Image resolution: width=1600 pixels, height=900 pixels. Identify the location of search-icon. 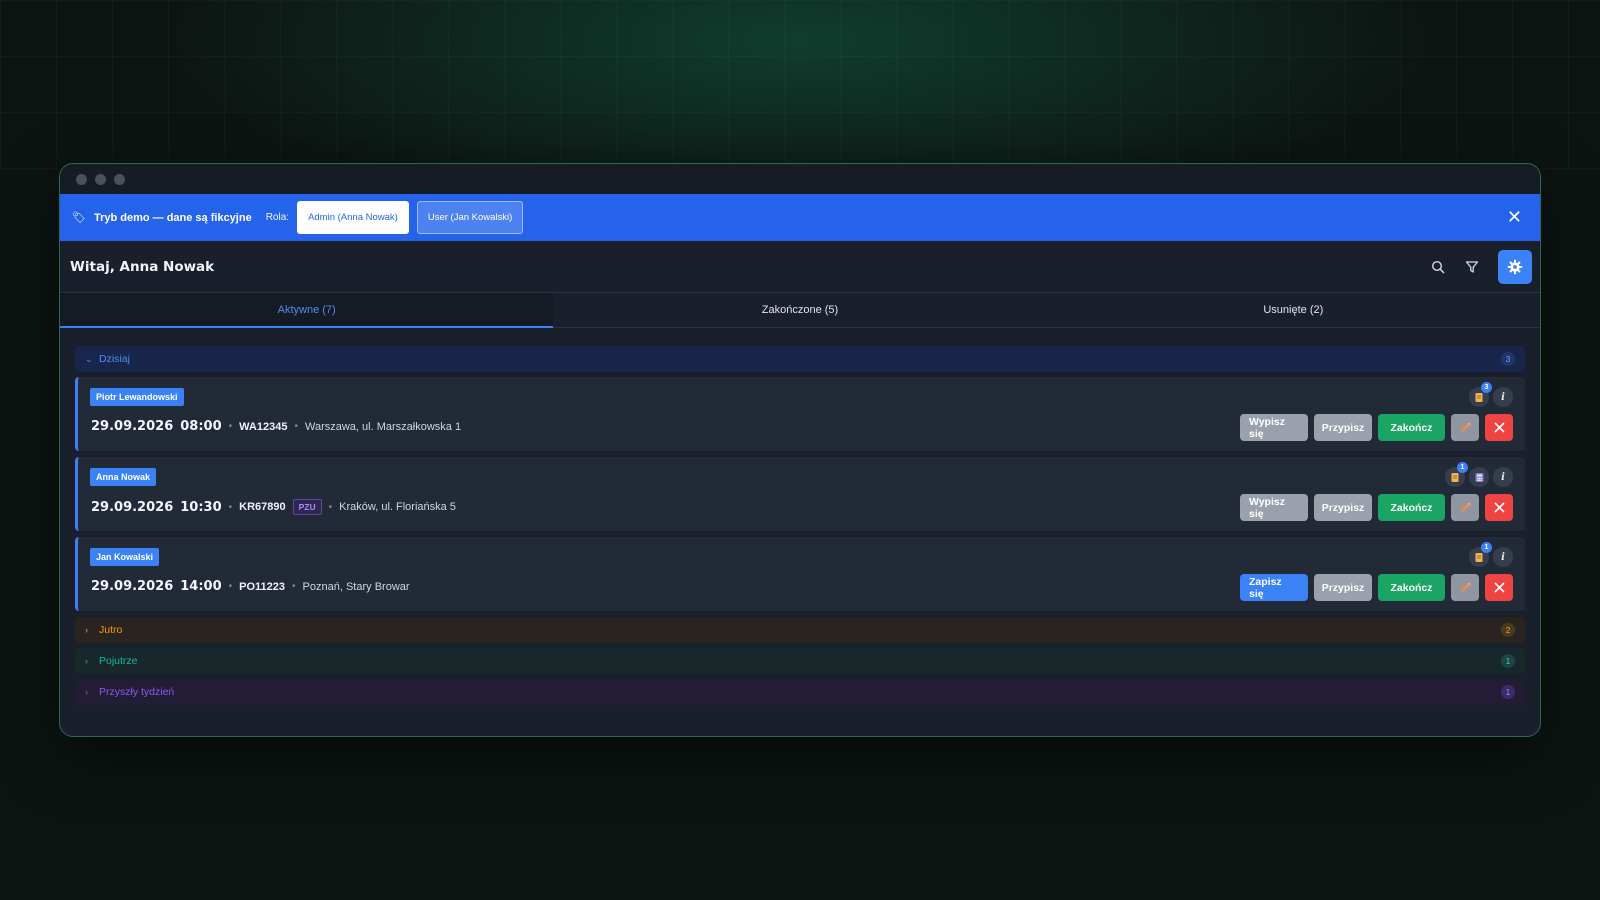
(1438, 267).